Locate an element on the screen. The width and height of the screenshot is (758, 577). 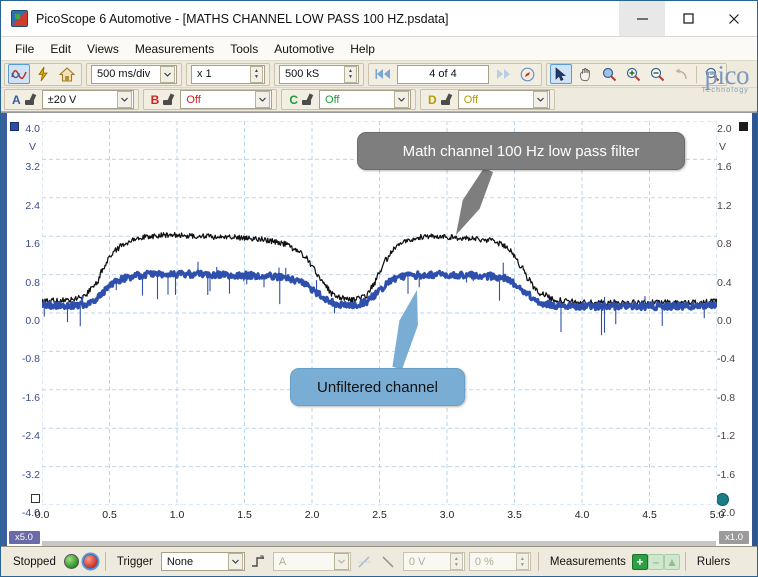
channel-d: D Off is located at coordinates (487, 99).